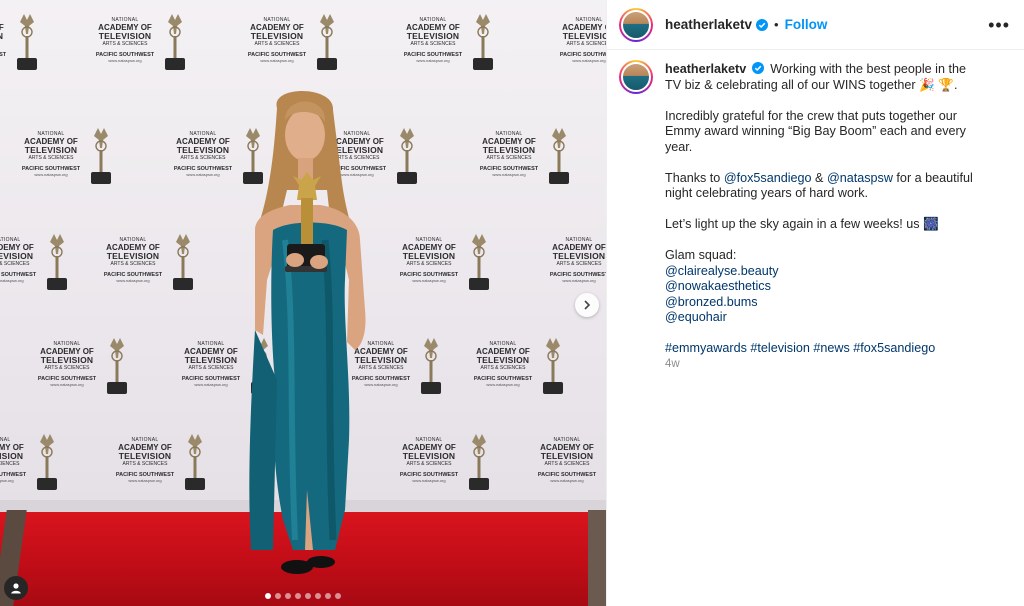 The width and height of the screenshot is (1024, 606). I want to click on woman-holding-emmy, so click(307, 332).